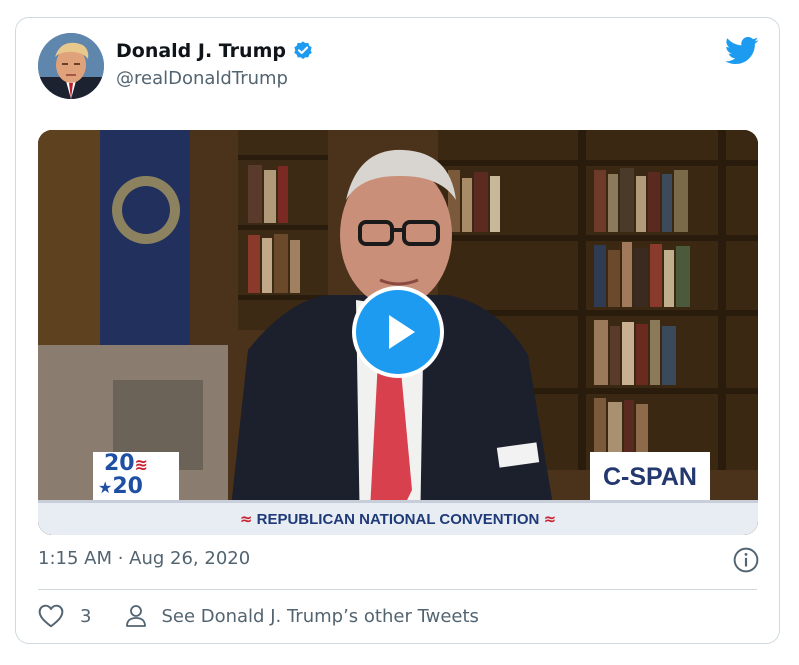 The width and height of the screenshot is (799, 665). Describe the element at coordinates (320, 616) in the screenshot. I see `other-tweets-label: See Donald J. Trump’s other Tweets` at that location.